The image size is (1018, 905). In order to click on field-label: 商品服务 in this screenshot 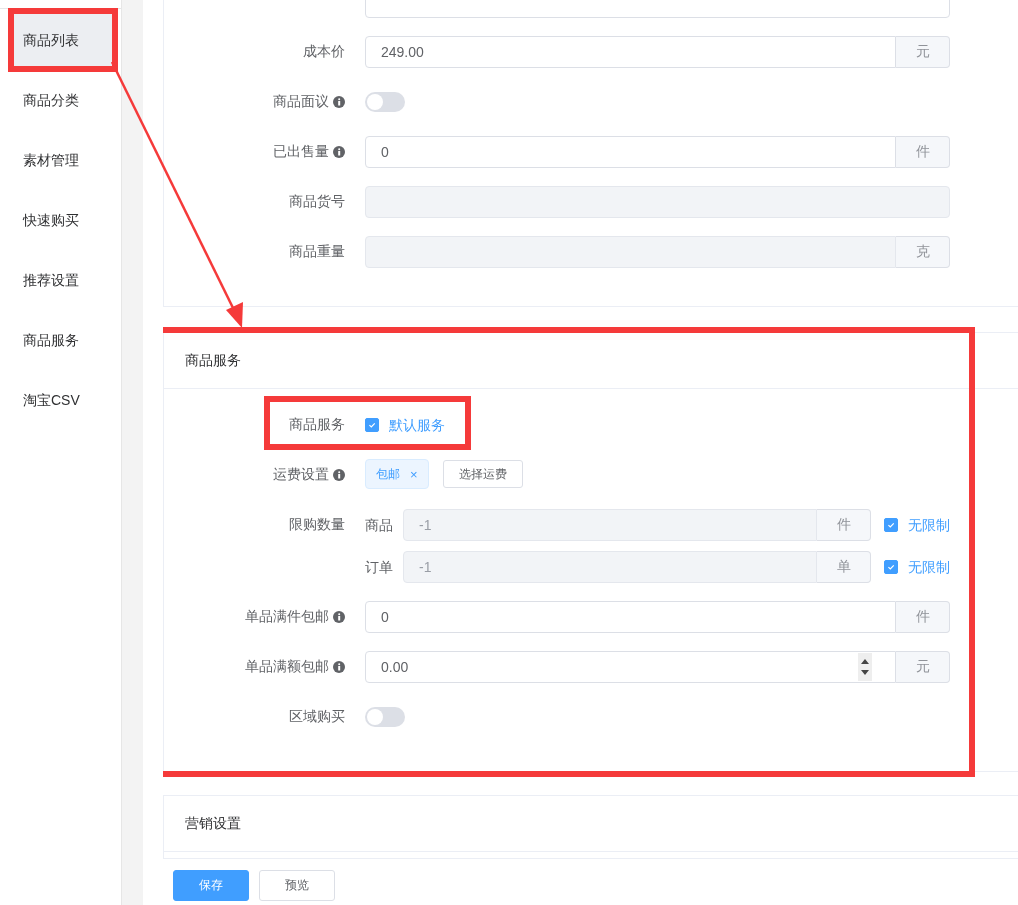, I will do `click(317, 425)`.